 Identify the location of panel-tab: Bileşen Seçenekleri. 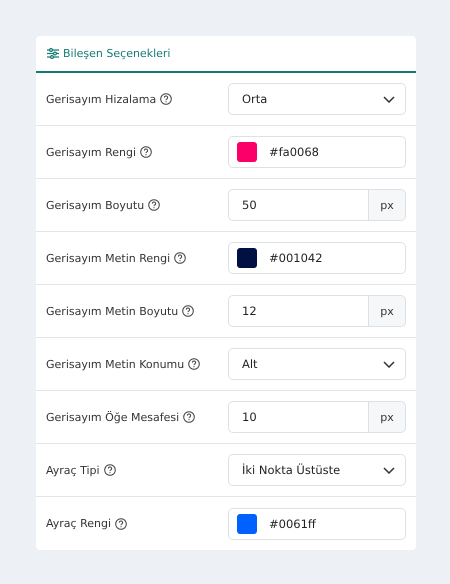
(108, 53).